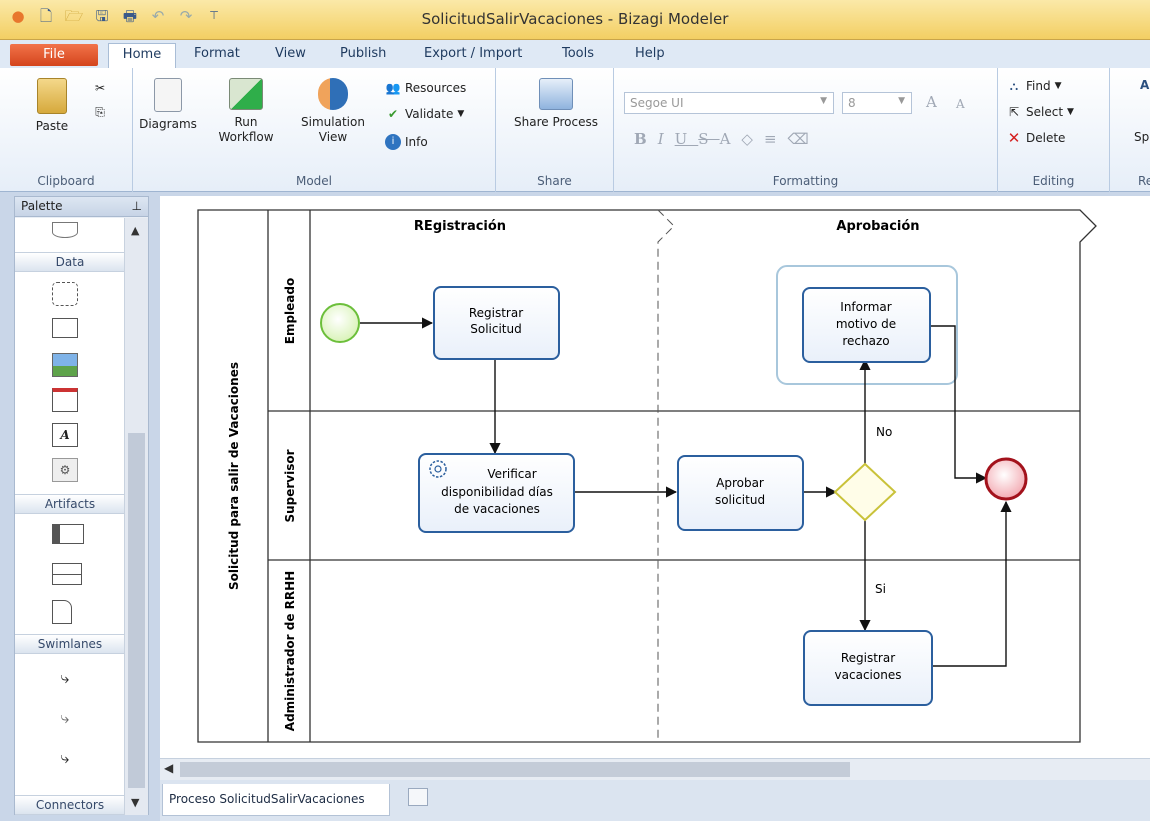 This screenshot has width=1150, height=821. I want to click on document-tab-proceso: Proceso SolicitudSalirVacaciones, so click(276, 800).